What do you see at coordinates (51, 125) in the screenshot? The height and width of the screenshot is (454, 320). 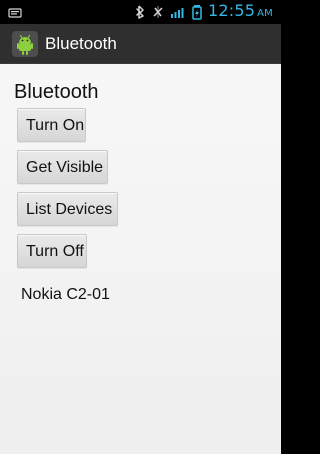 I see `turn-on-button: Turn On` at bounding box center [51, 125].